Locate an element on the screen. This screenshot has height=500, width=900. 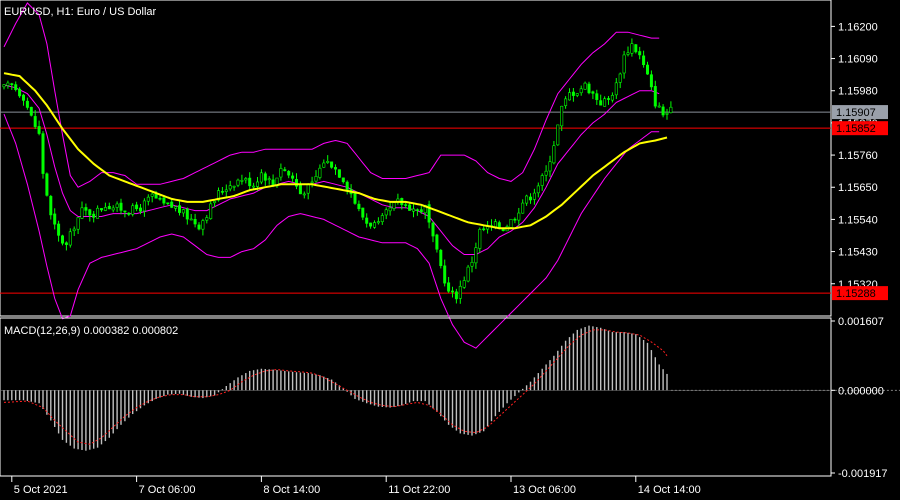
price-tag-label: 1.15907 is located at coordinates (856, 113).